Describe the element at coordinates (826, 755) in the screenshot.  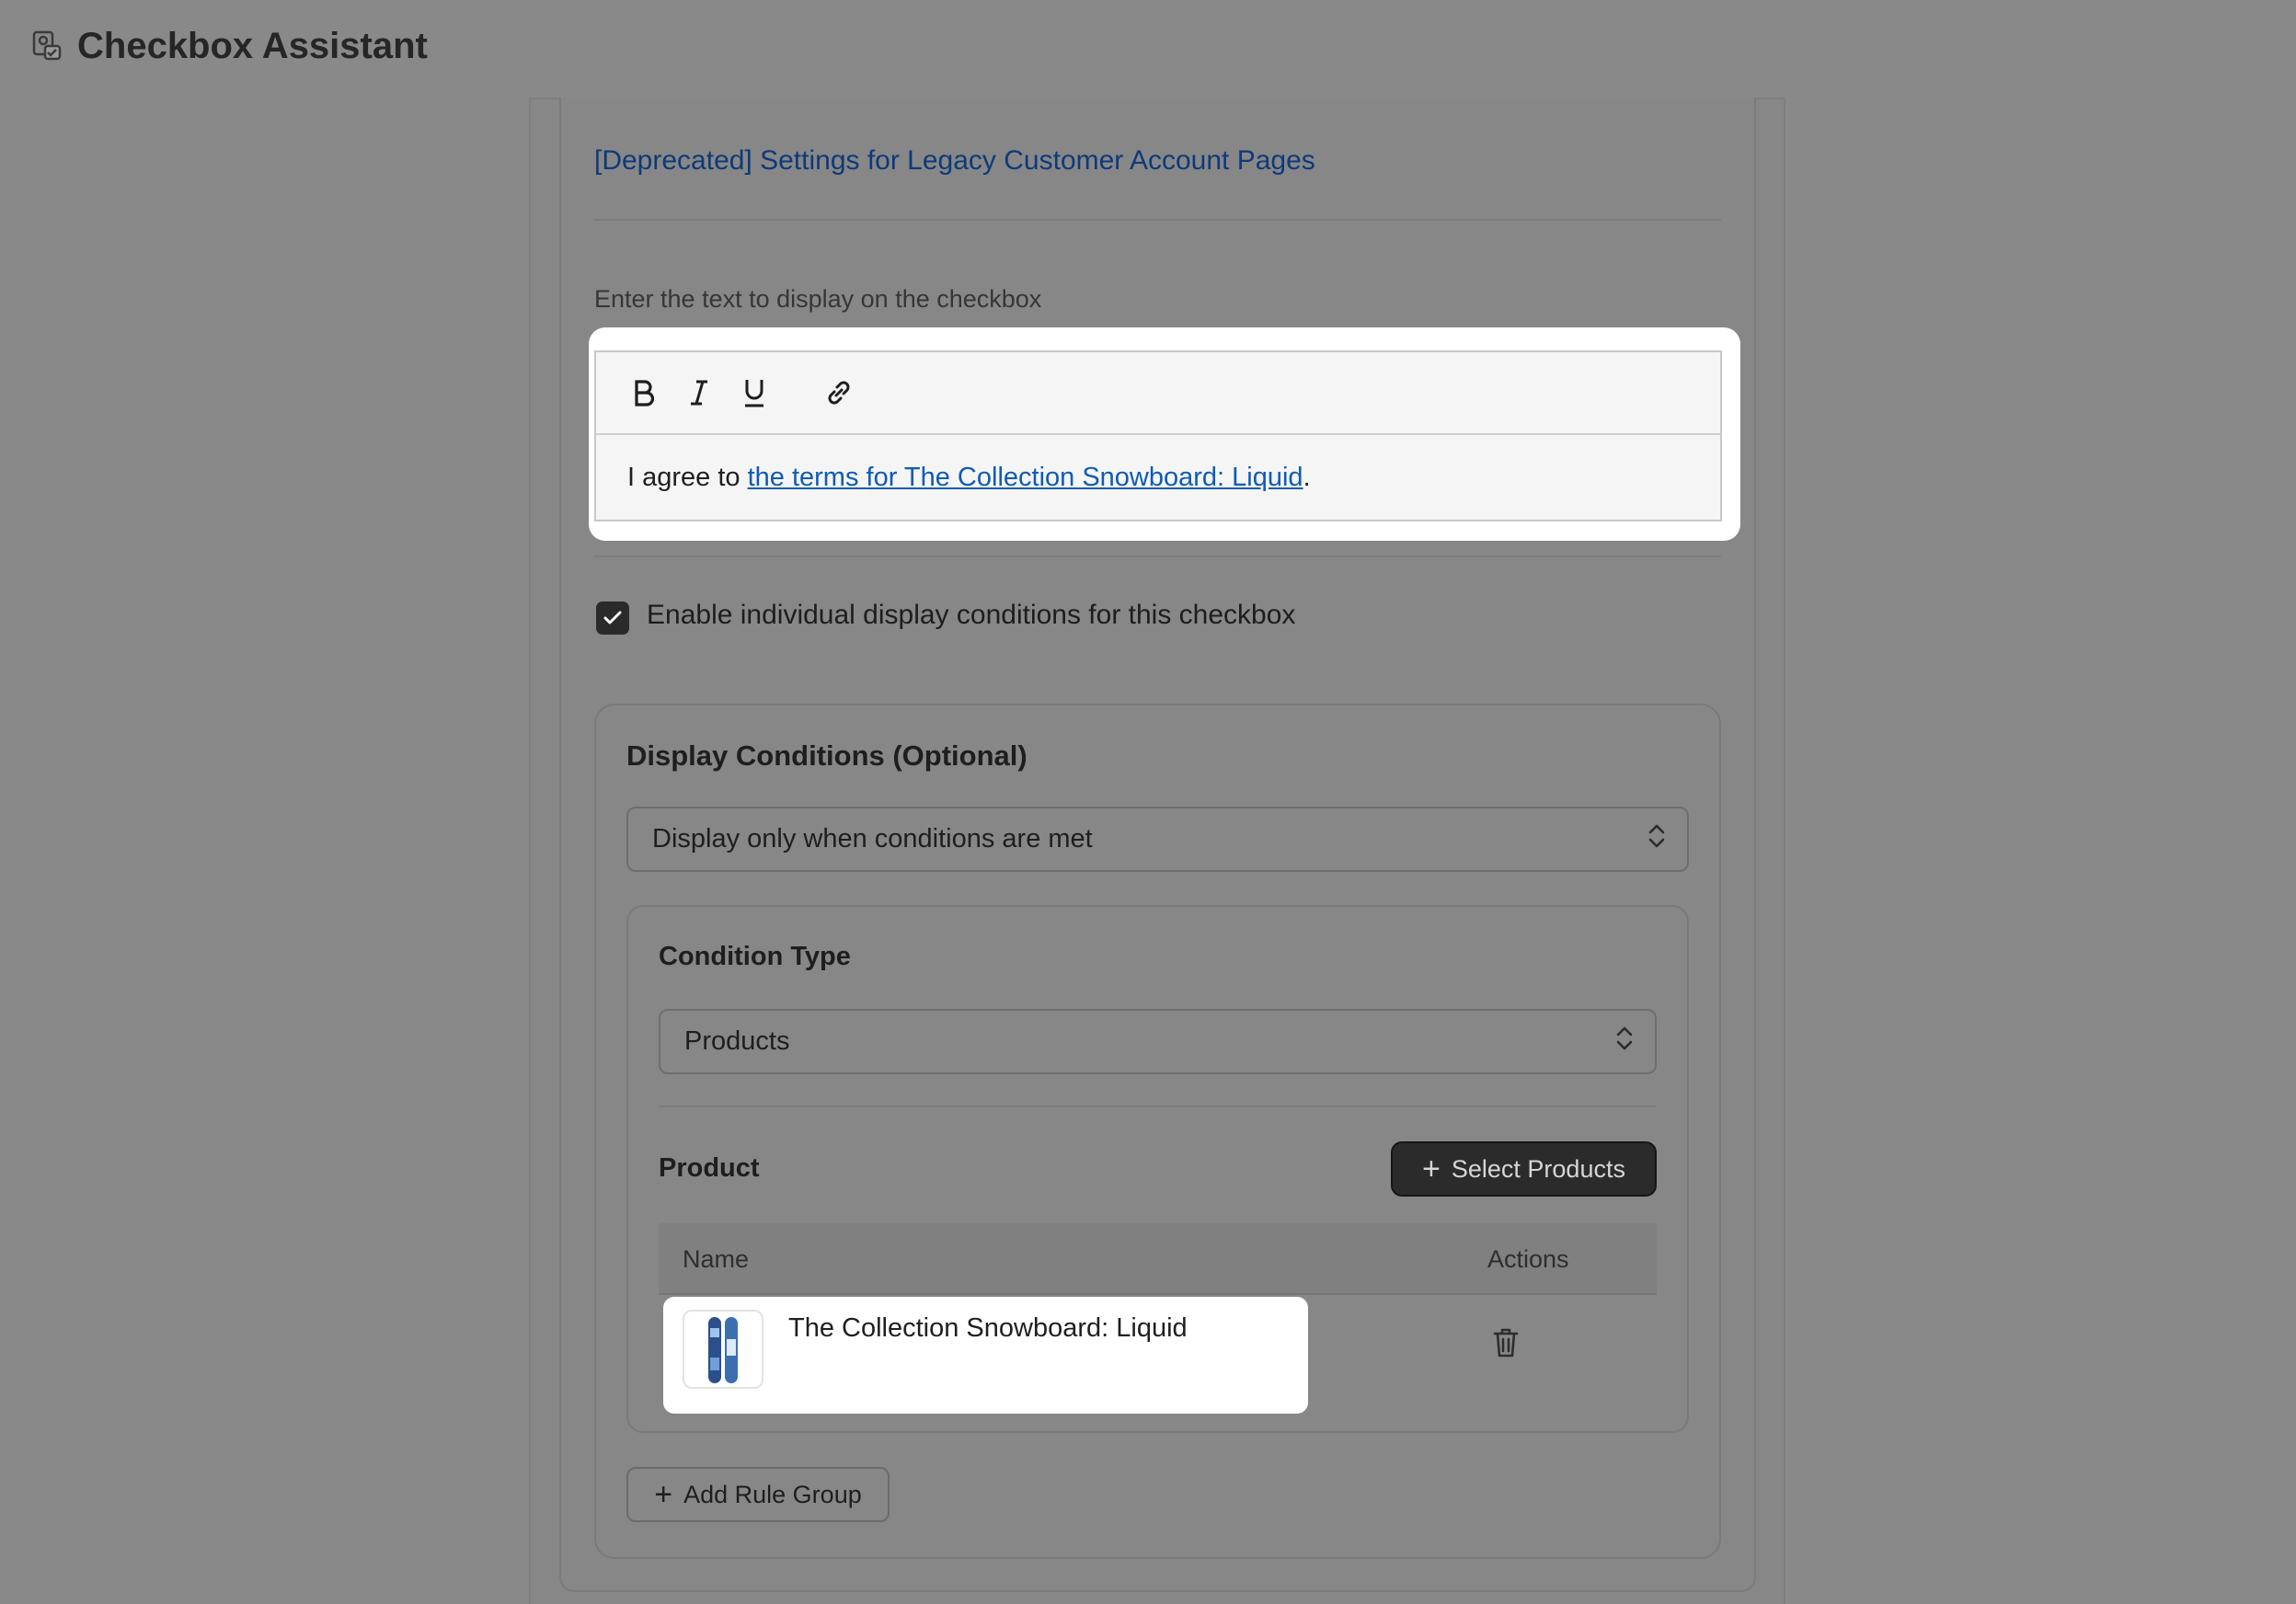
I see `display-conditions-title: Display Conditions (Optional)` at that location.